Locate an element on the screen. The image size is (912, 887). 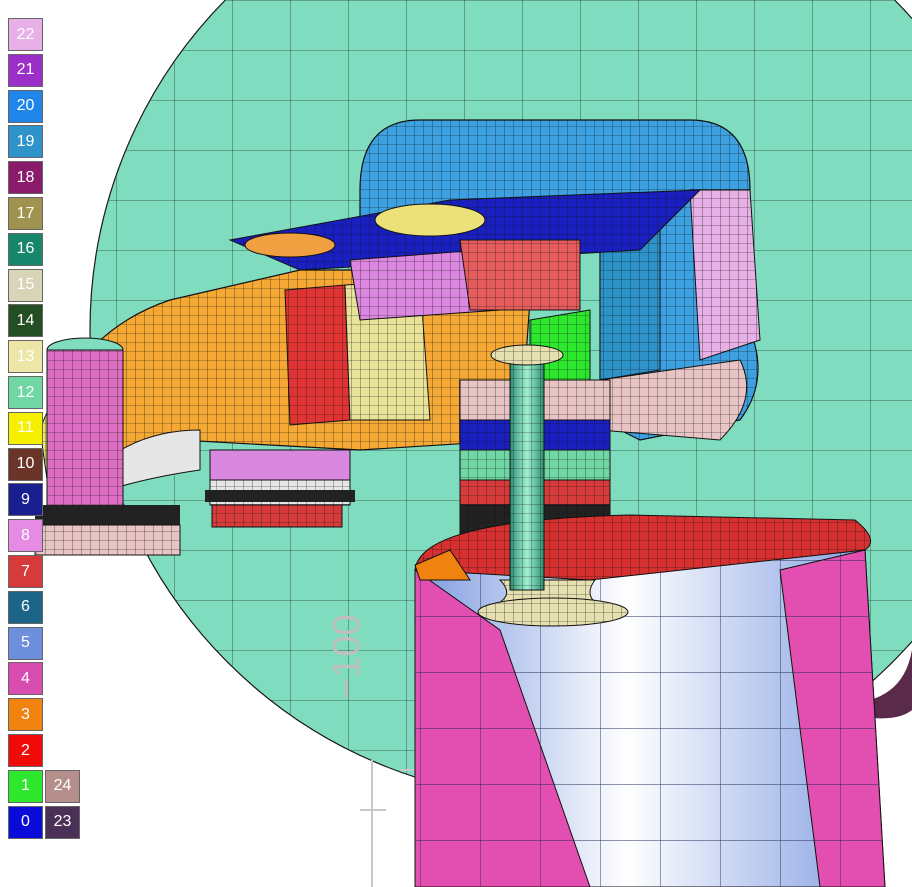
legend-swatch-label: 2 is located at coordinates (25, 750).